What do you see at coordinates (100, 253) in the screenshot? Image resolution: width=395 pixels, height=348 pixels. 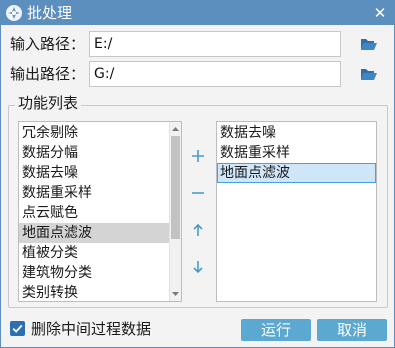 I see `list-item: 植被分类` at bounding box center [100, 253].